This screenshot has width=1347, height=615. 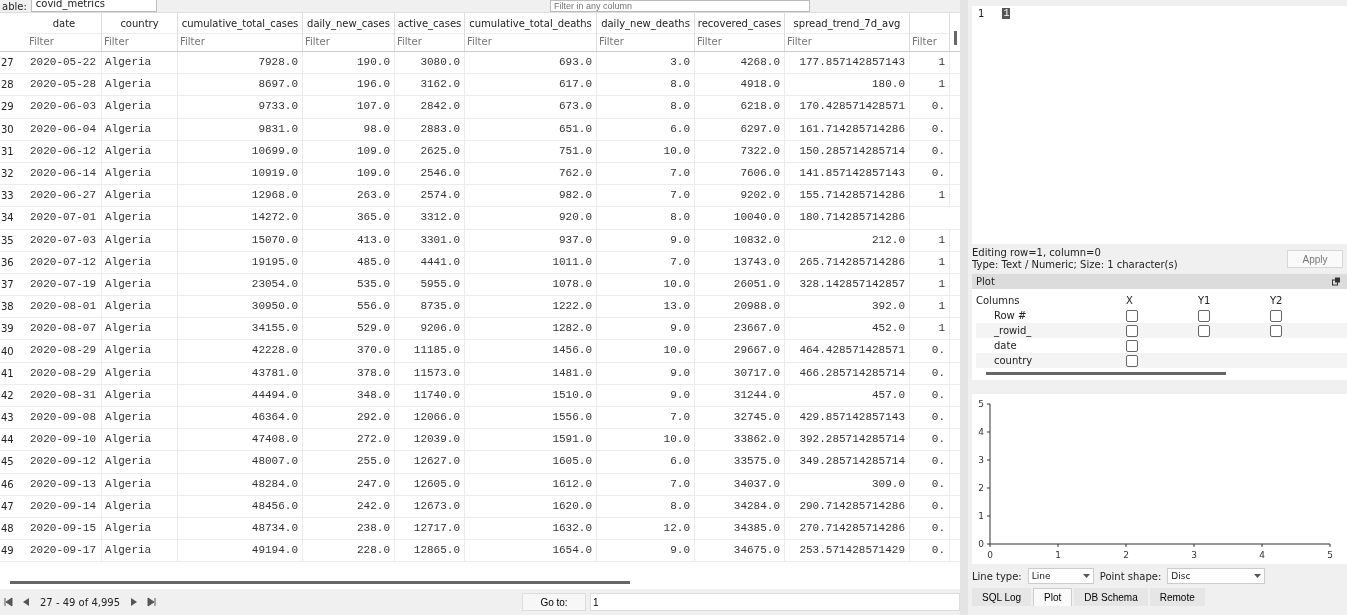 I want to click on vertical-scrollbar, so click(x=955, y=38).